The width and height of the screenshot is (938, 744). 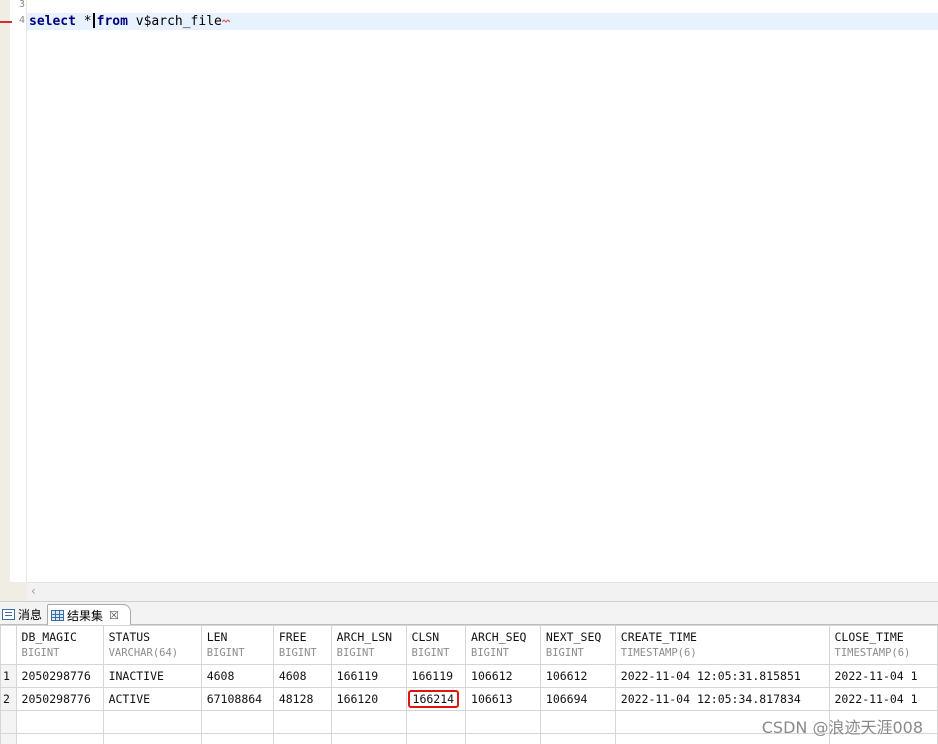 I want to click on column-name: NEXT_SEQ, so click(x=573, y=637).